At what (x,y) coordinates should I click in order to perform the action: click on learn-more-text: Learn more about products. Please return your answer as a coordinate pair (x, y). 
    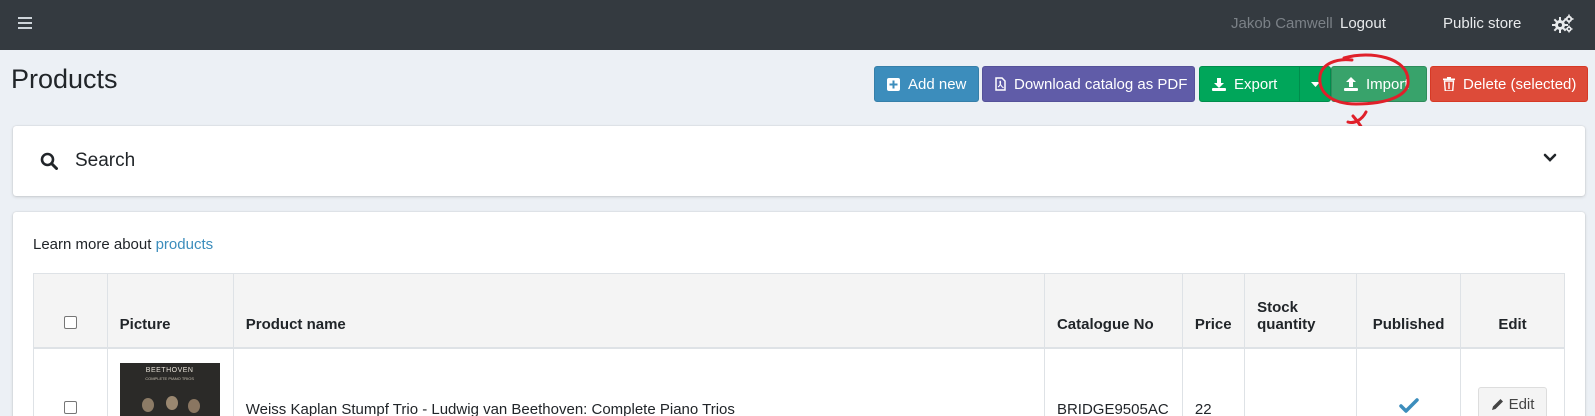
    Looking at the image, I should click on (123, 244).